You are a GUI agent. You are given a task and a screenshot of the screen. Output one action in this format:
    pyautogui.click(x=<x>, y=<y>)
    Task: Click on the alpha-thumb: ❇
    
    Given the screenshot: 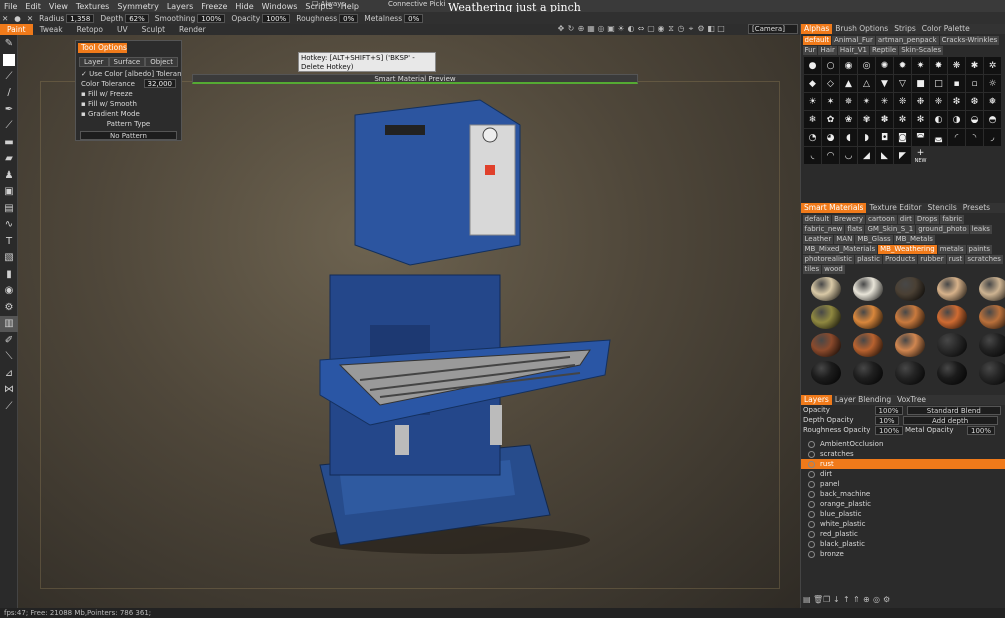 What is the action you would take?
    pyautogui.click(x=956, y=101)
    